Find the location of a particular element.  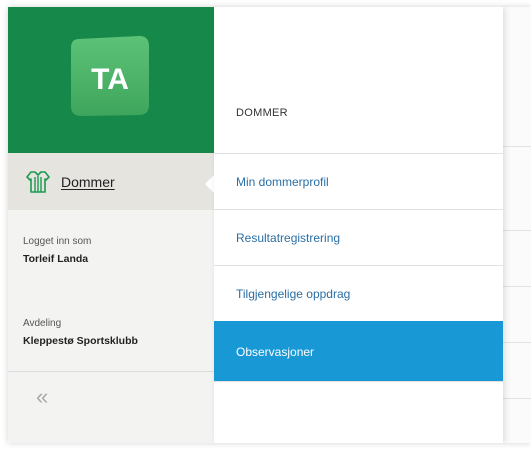

menu-item-tilgjengelige-oppdrag: Tilgjengelige oppdrag is located at coordinates (358, 293).